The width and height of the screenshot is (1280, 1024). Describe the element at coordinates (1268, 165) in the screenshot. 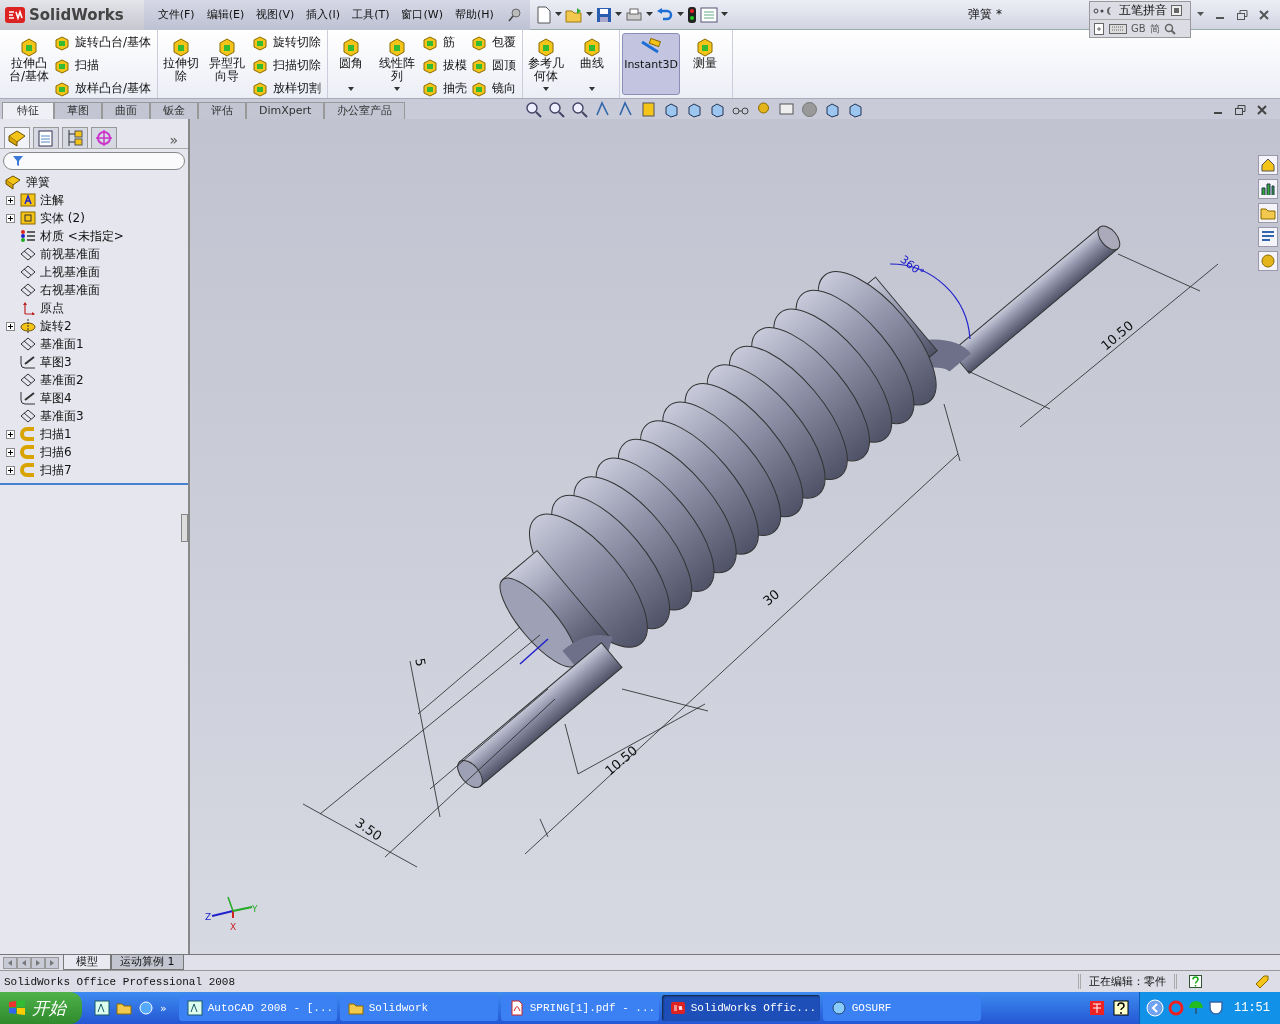

I see `home-icon` at that location.